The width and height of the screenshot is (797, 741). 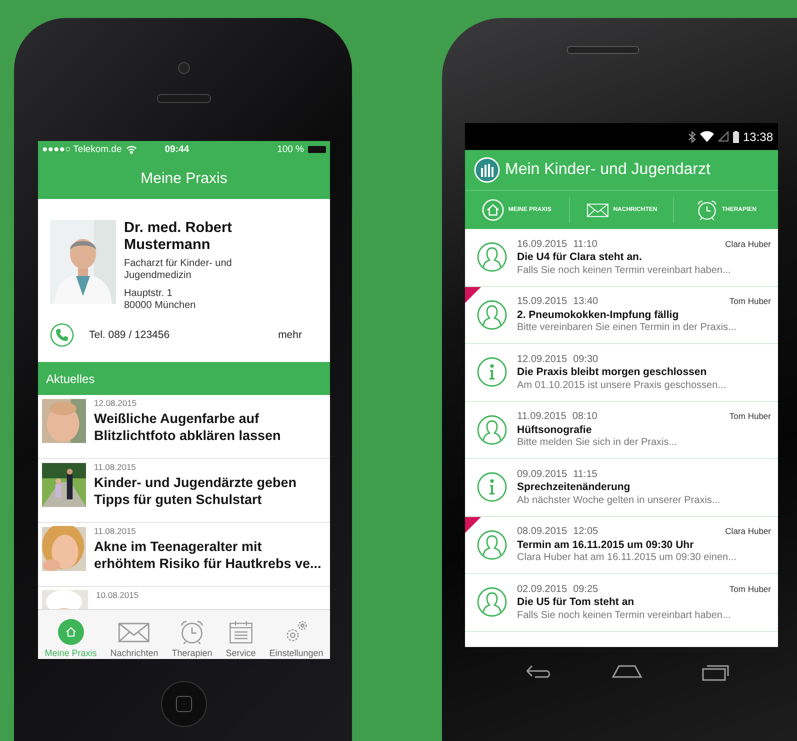 What do you see at coordinates (178, 270) in the screenshot?
I see `specialty: Facharzt für Kinder- und Jugendmedizin` at bounding box center [178, 270].